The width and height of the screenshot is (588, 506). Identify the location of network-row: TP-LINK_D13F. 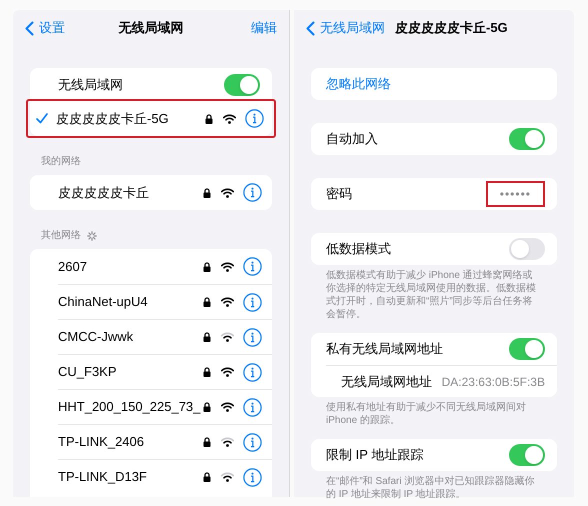
(165, 476).